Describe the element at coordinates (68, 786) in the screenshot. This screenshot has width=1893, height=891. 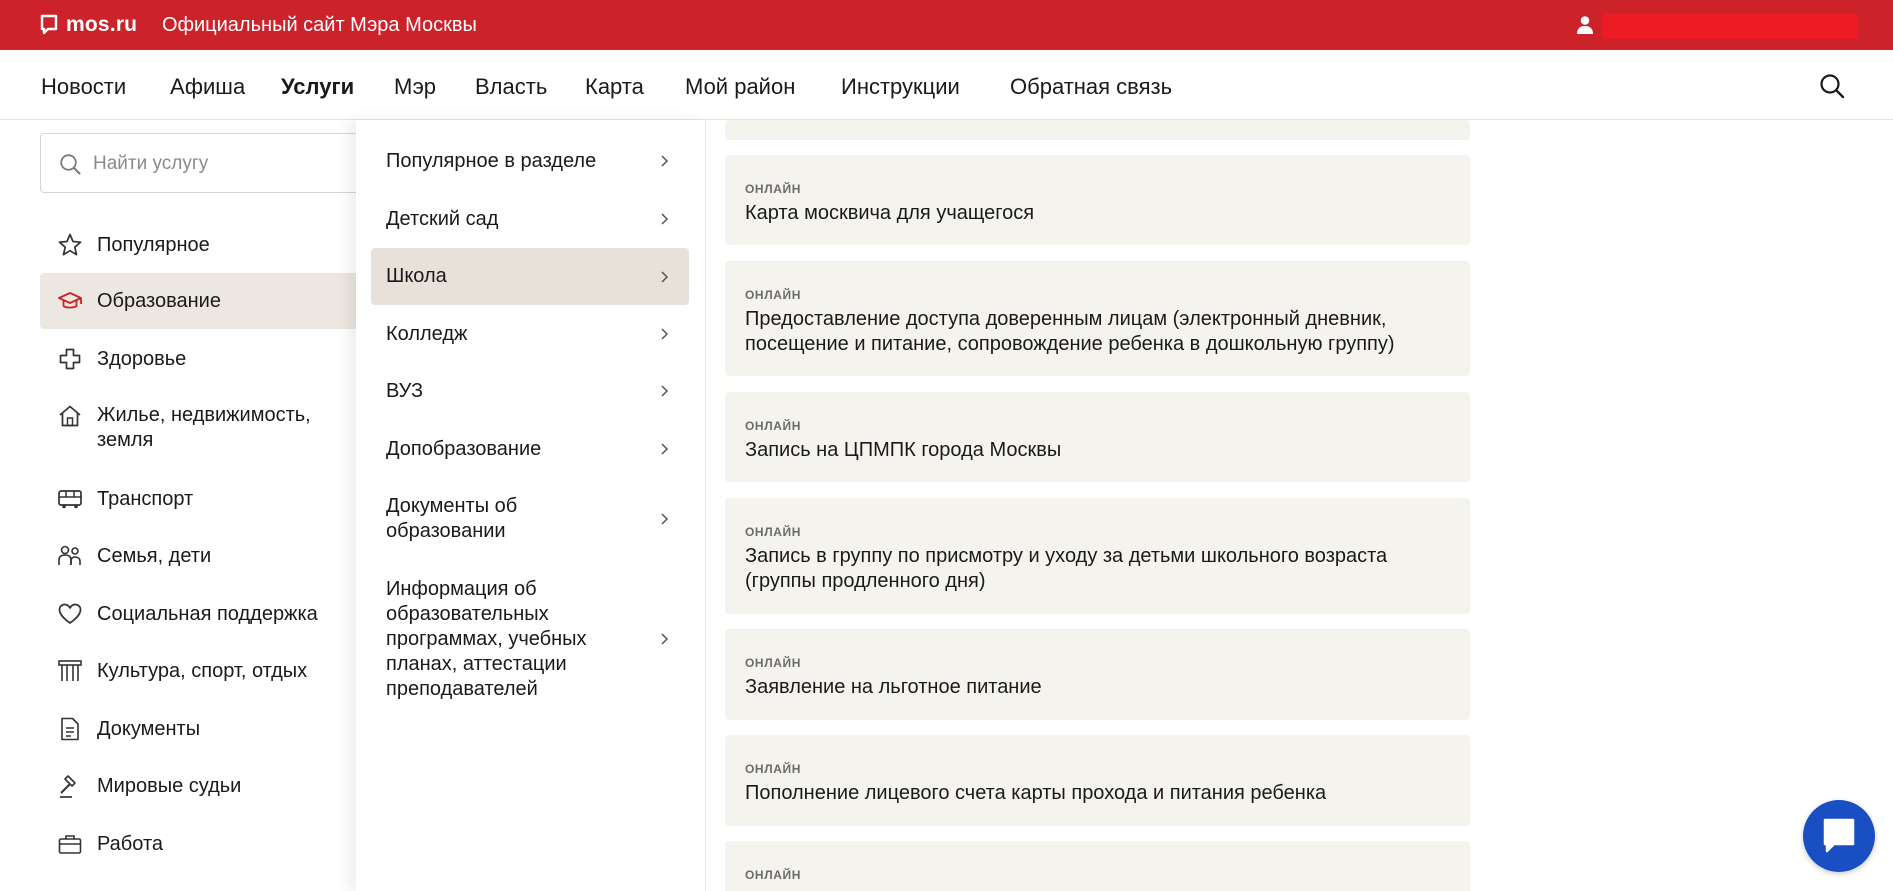
I see `gavel-icon` at that location.